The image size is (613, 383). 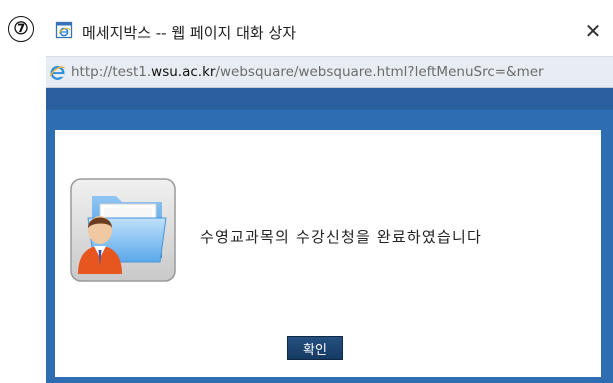 I want to click on close-button: ✕, so click(x=593, y=31).